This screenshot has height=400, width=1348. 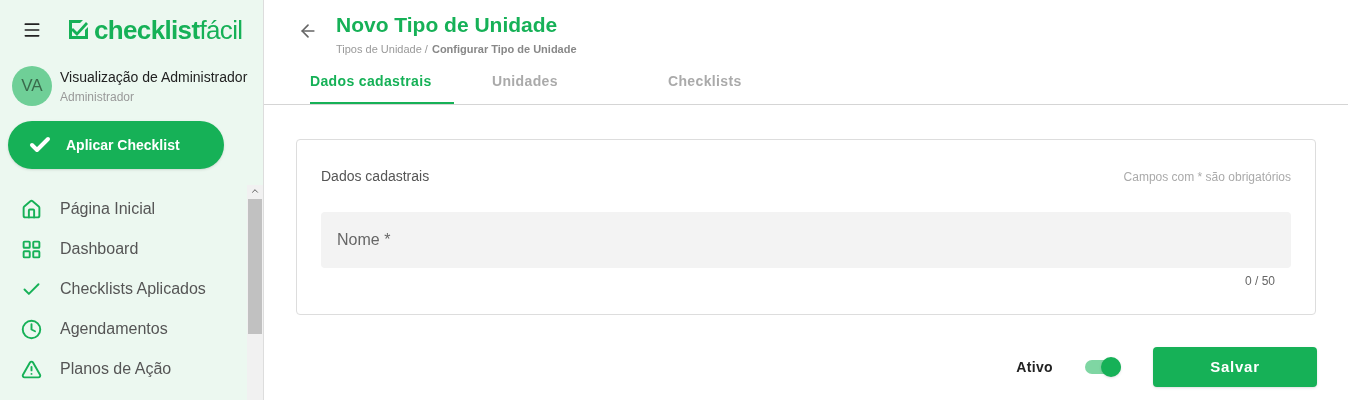 I want to click on nav-item: Página Inicial, so click(x=123, y=209).